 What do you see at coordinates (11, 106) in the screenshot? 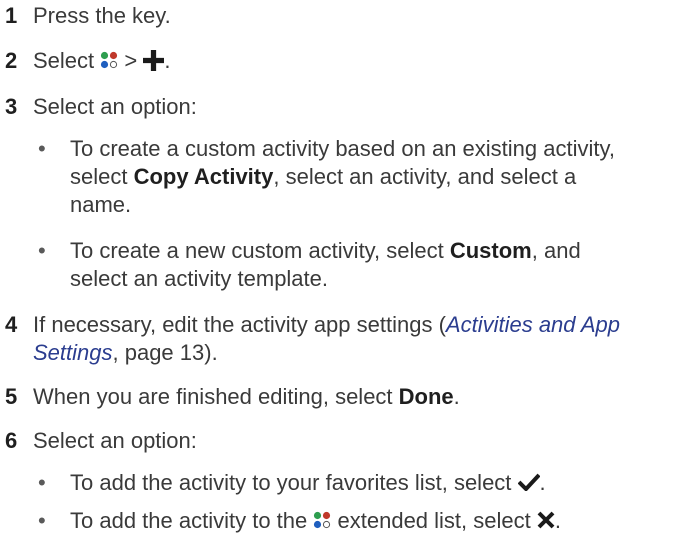
I see `step-number: 3` at bounding box center [11, 106].